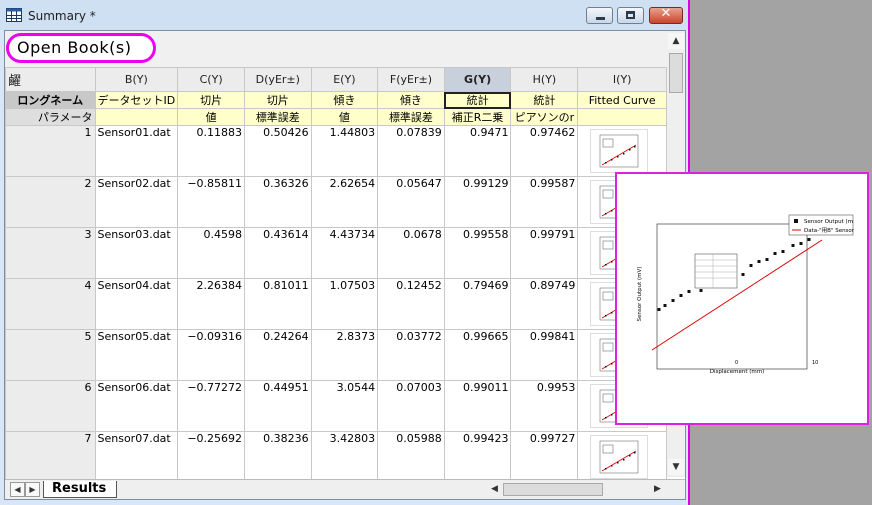  Describe the element at coordinates (553, 489) in the screenshot. I see `horizontal-scroll-thumb` at that location.